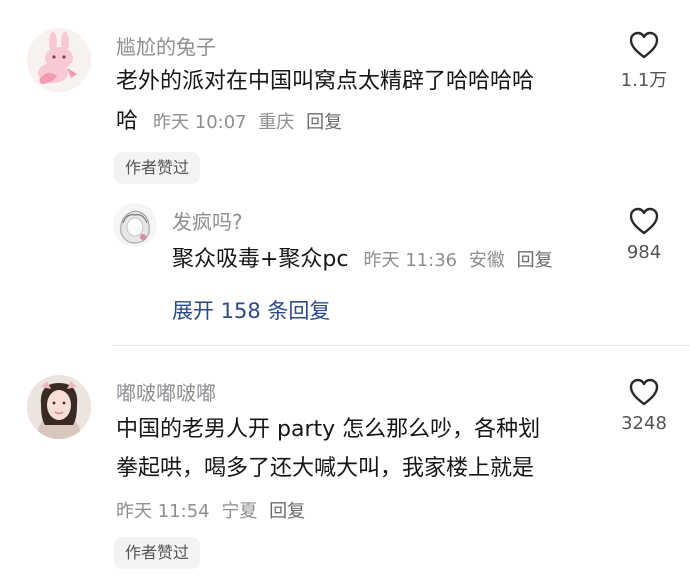 The height and width of the screenshot is (577, 690). I want to click on reply-time: 昨天 11:36, so click(410, 260).